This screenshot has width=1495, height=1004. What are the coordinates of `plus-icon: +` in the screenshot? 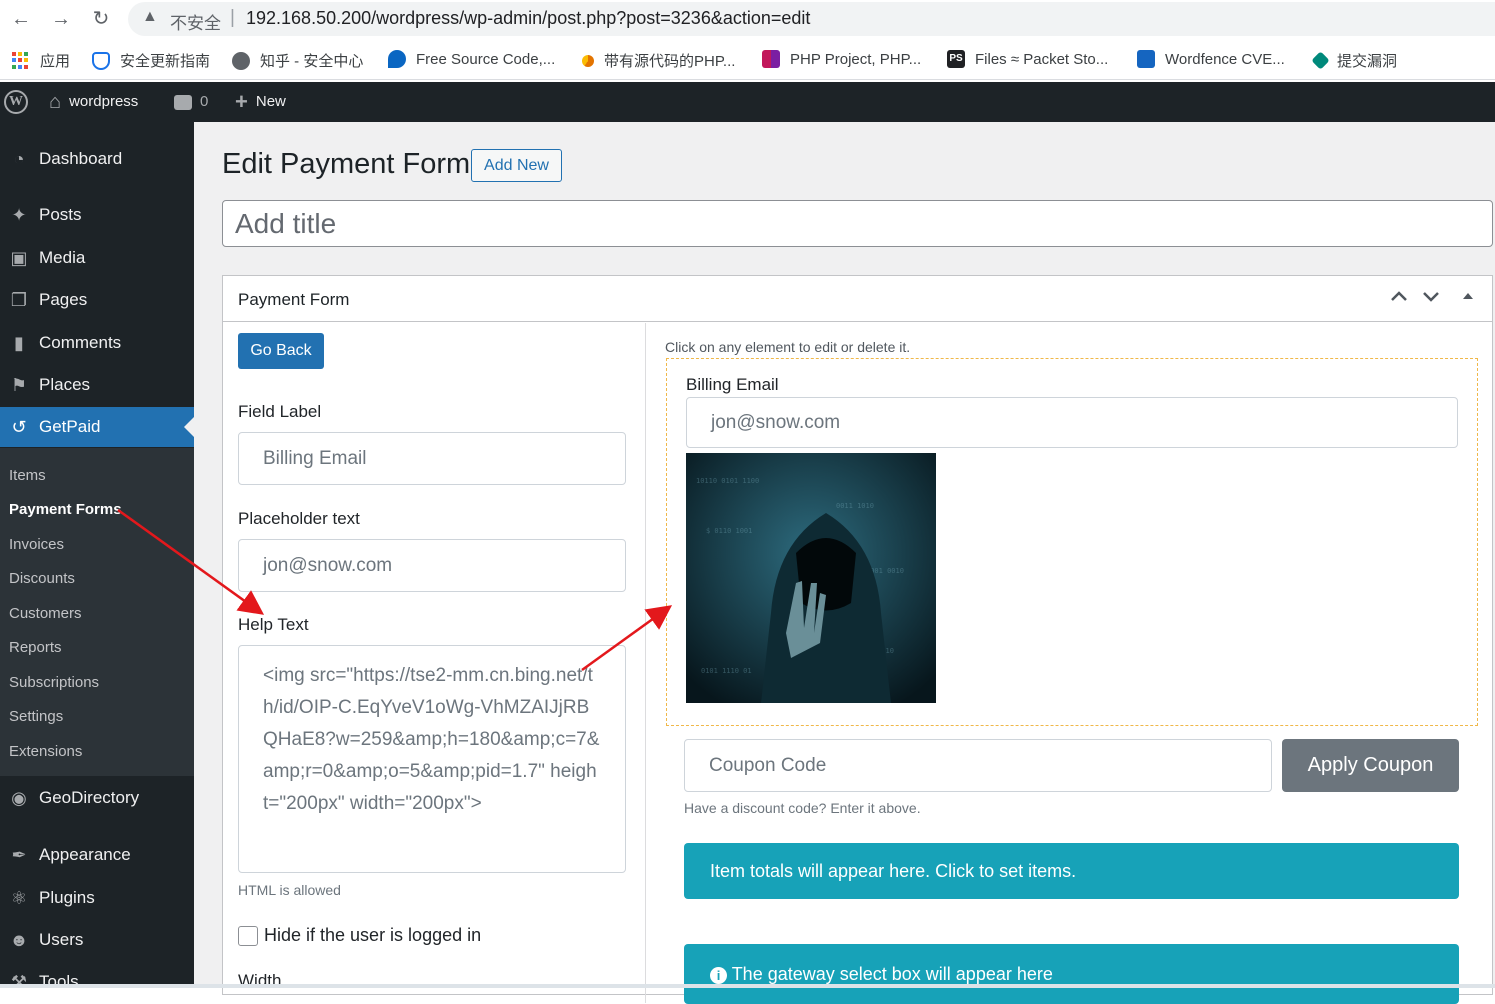 It's located at (241, 101).